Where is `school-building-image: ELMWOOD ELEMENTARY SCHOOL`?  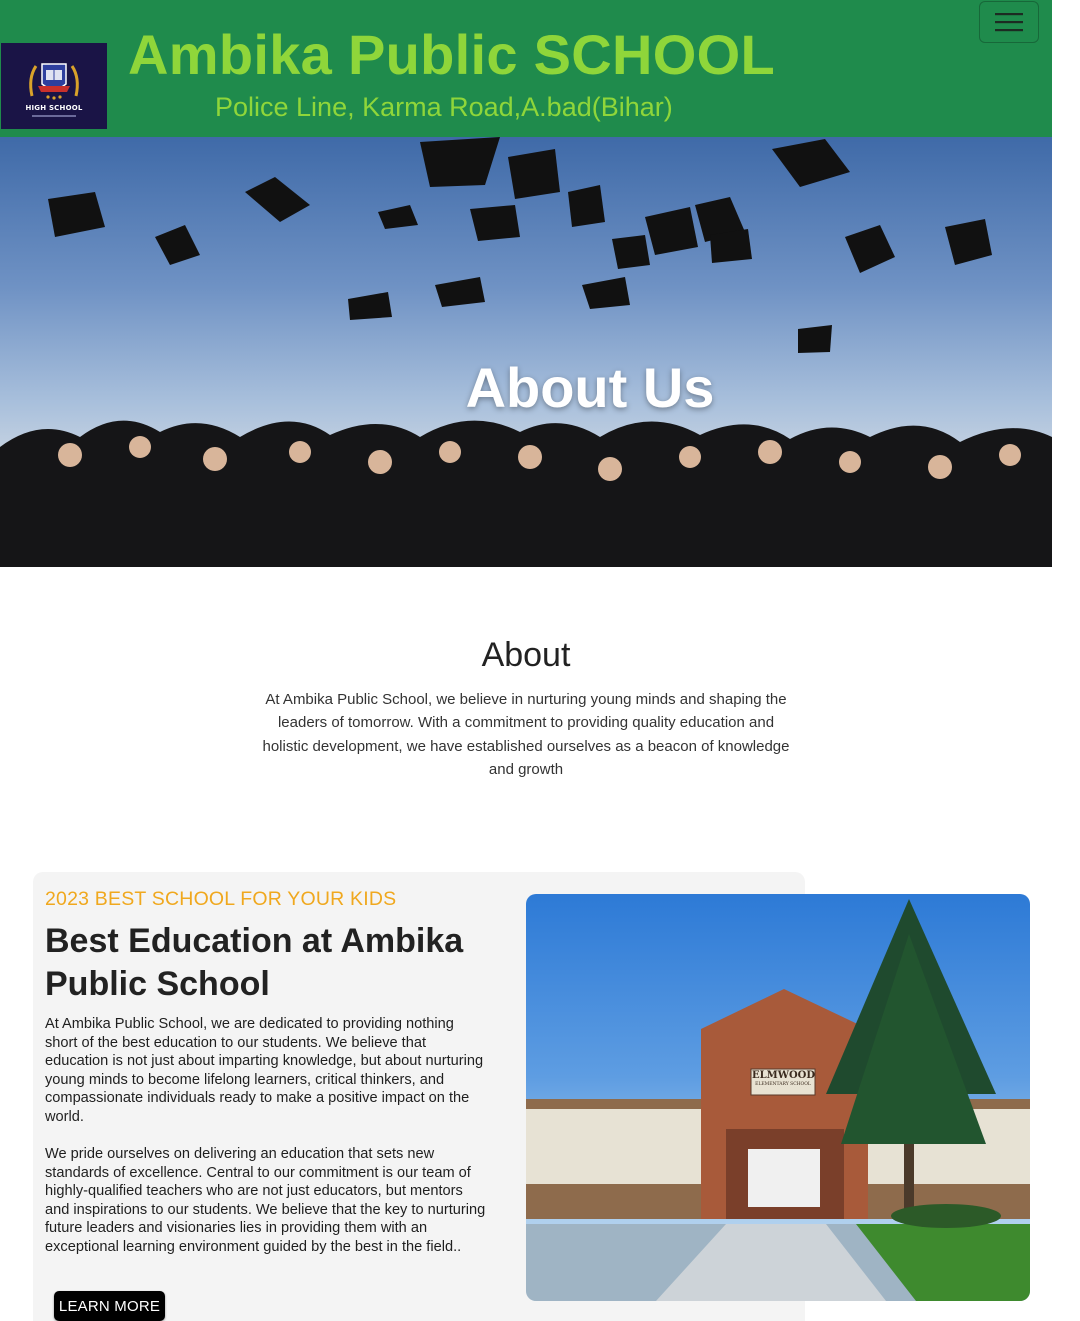
school-building-image: ELMWOOD ELEMENTARY SCHOOL is located at coordinates (778, 1097).